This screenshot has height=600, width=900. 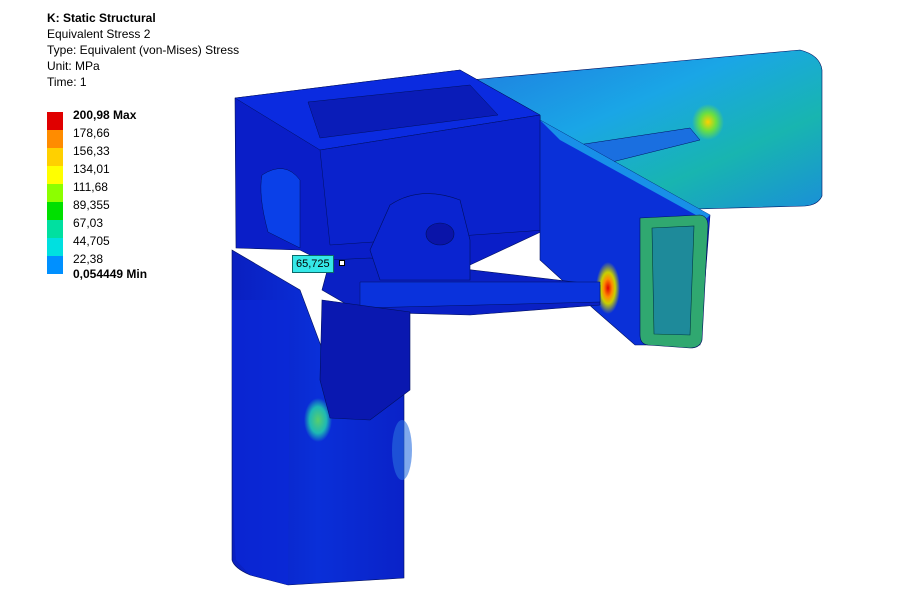 What do you see at coordinates (91, 151) in the screenshot?
I see `legend-label: 156,33` at bounding box center [91, 151].